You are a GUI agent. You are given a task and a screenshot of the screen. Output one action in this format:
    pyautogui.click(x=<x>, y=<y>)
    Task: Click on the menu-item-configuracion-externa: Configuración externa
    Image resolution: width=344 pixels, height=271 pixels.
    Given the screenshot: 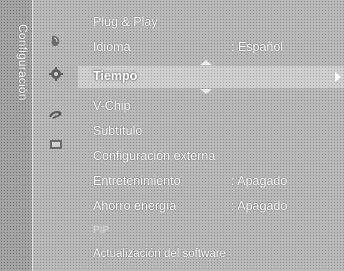 What is the action you would take?
    pyautogui.click(x=214, y=156)
    